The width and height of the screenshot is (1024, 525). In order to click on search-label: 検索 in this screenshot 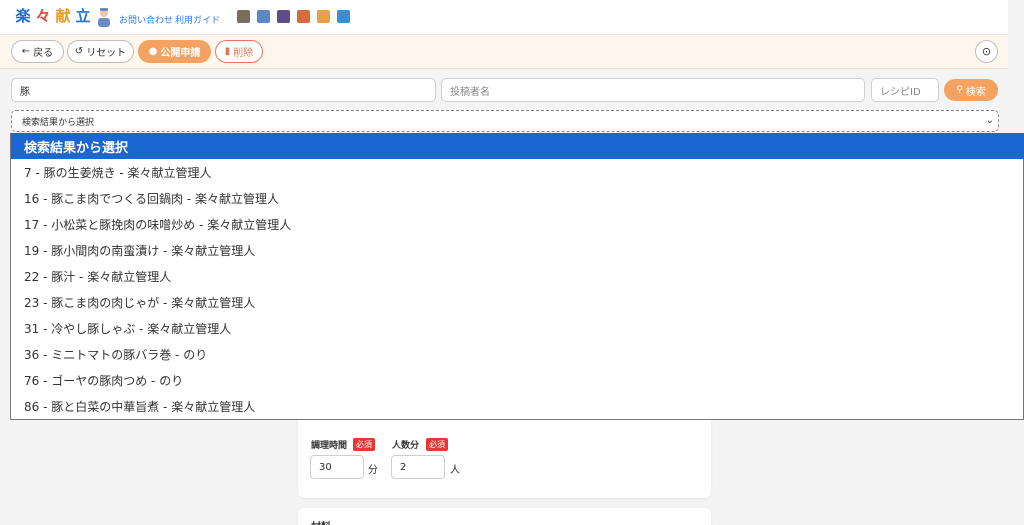, I will do `click(975, 92)`.